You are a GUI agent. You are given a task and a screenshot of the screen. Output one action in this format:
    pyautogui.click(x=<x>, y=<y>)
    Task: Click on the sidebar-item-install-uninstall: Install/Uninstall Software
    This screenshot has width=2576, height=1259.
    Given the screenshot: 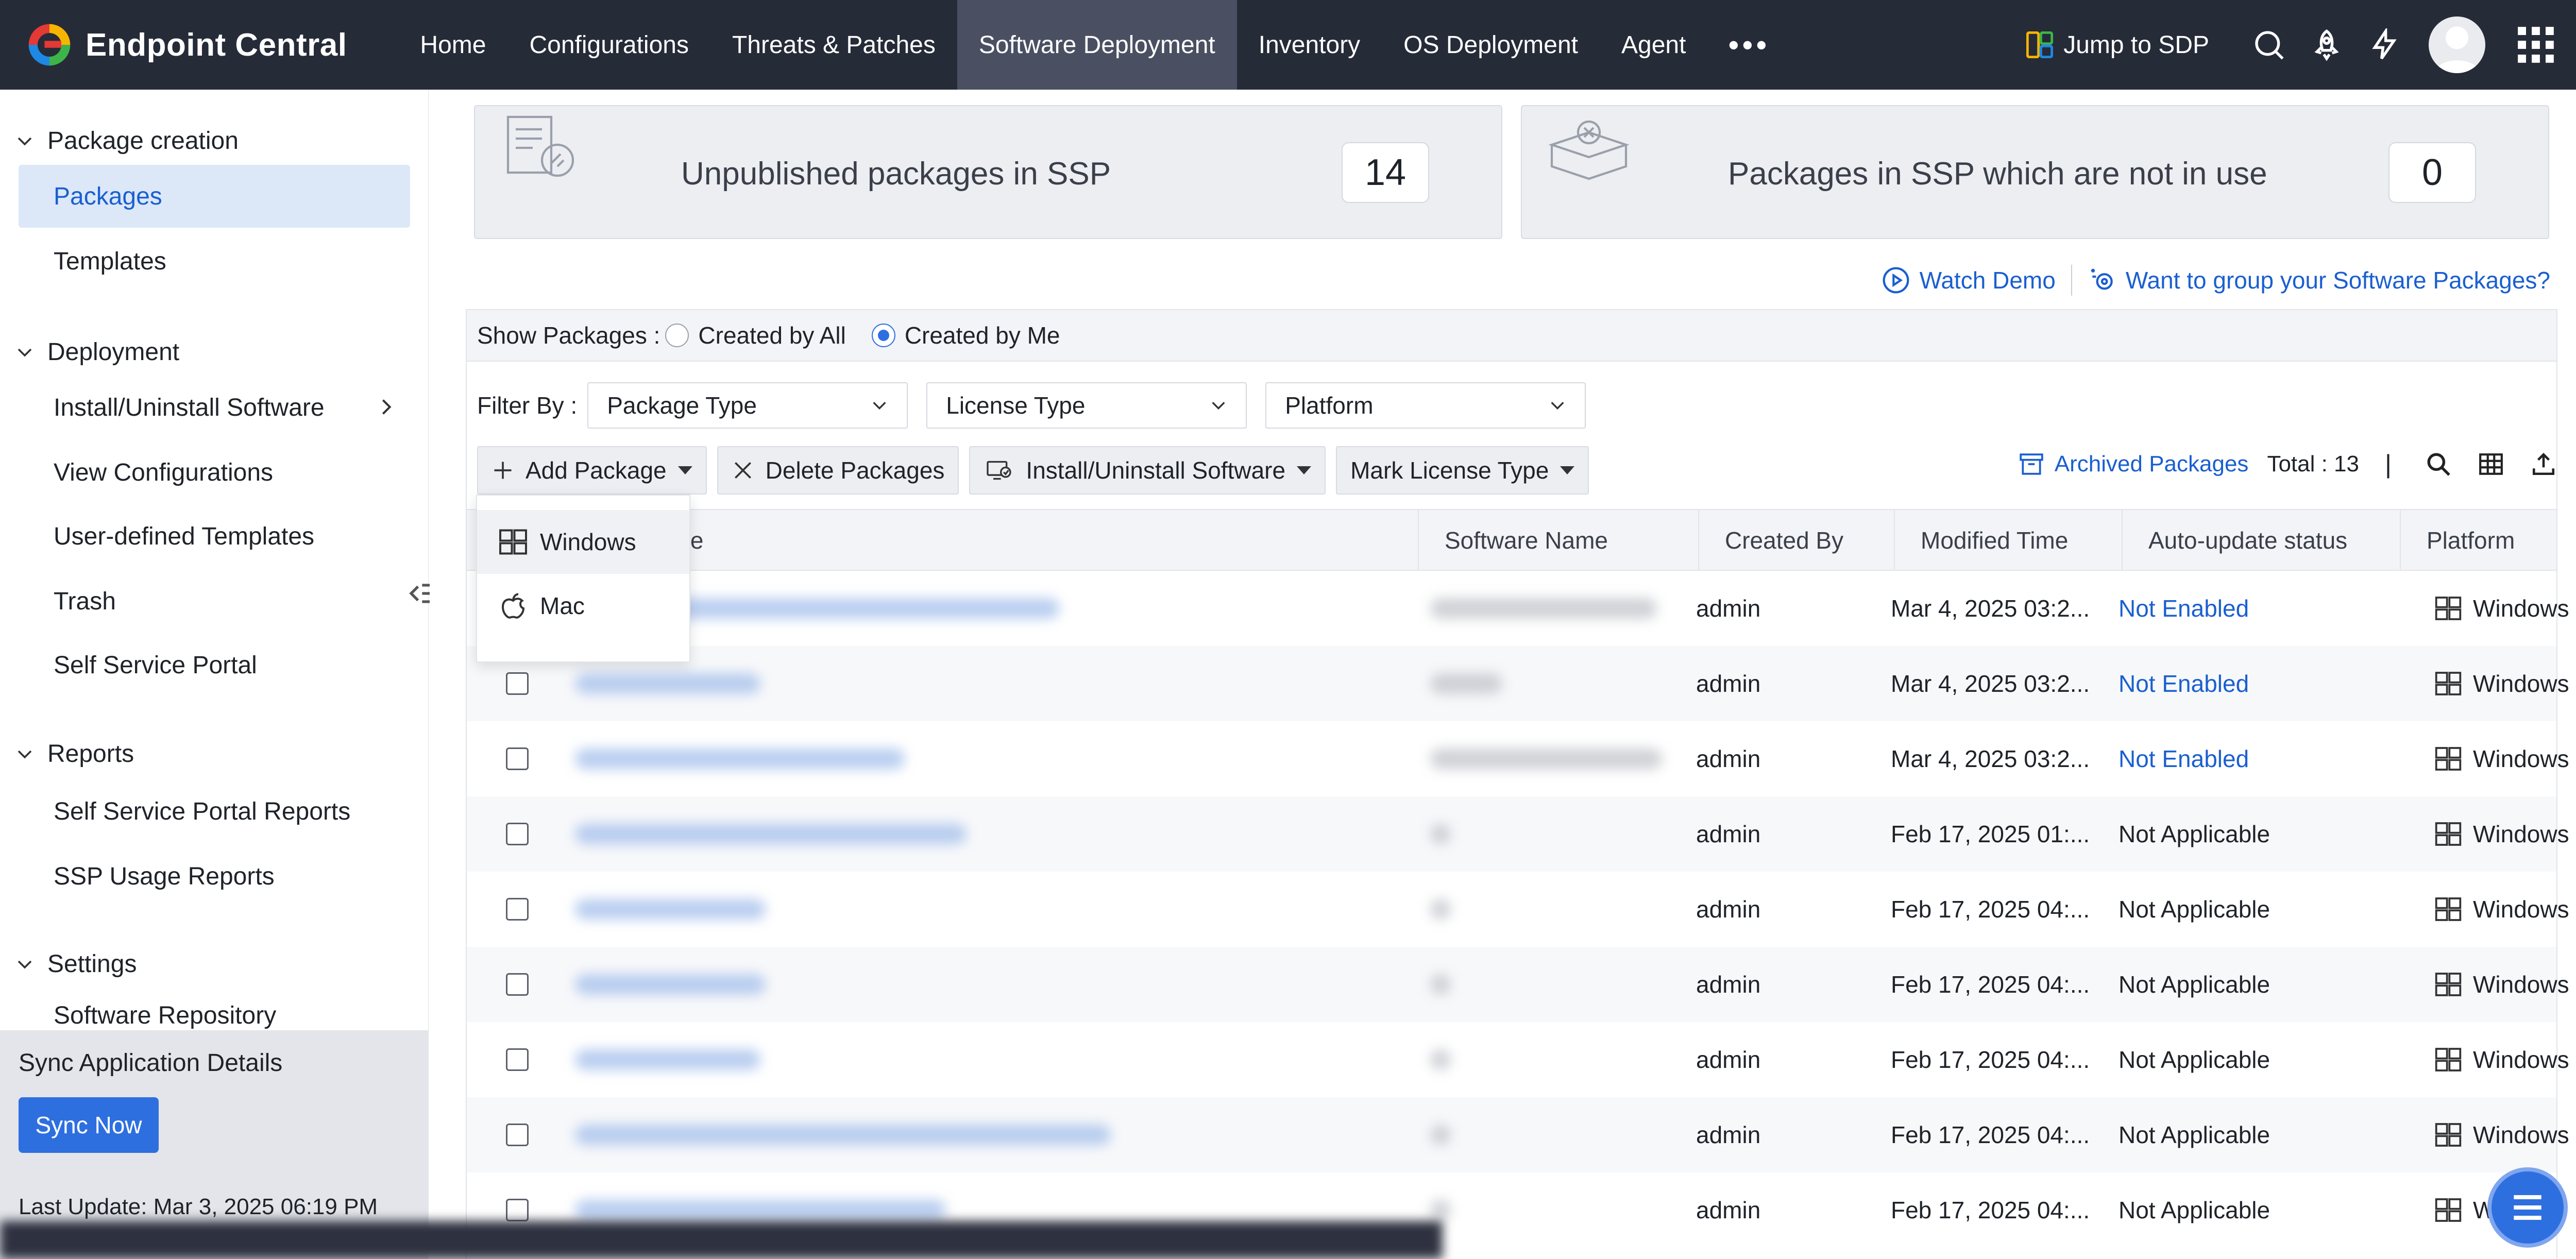 What is the action you would take?
    pyautogui.click(x=214, y=407)
    